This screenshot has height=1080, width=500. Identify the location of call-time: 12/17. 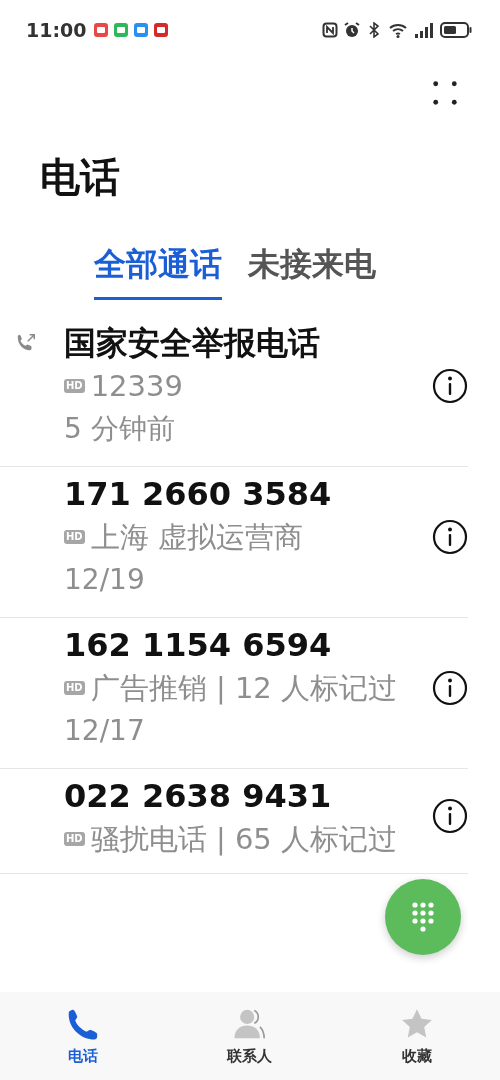
(105, 731).